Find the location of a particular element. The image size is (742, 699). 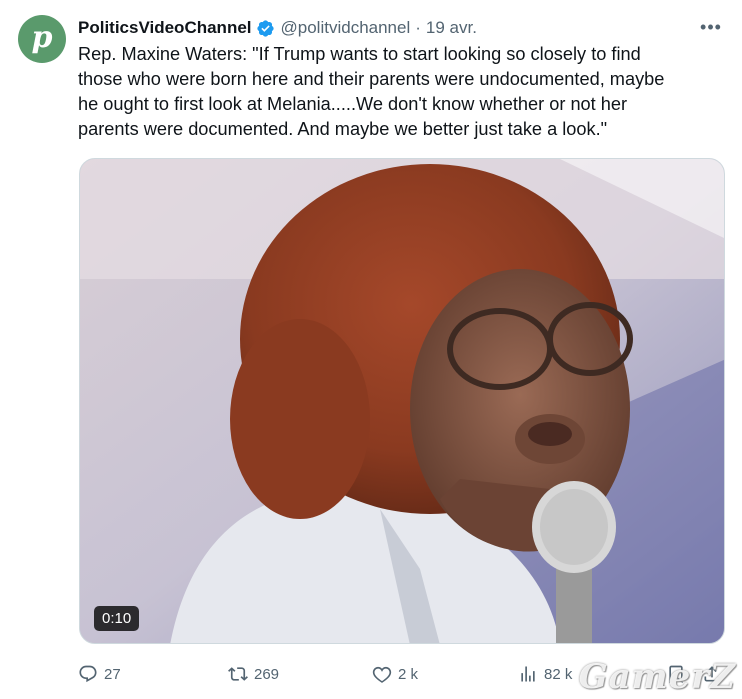

more-options-button: ••• is located at coordinates (711, 27).